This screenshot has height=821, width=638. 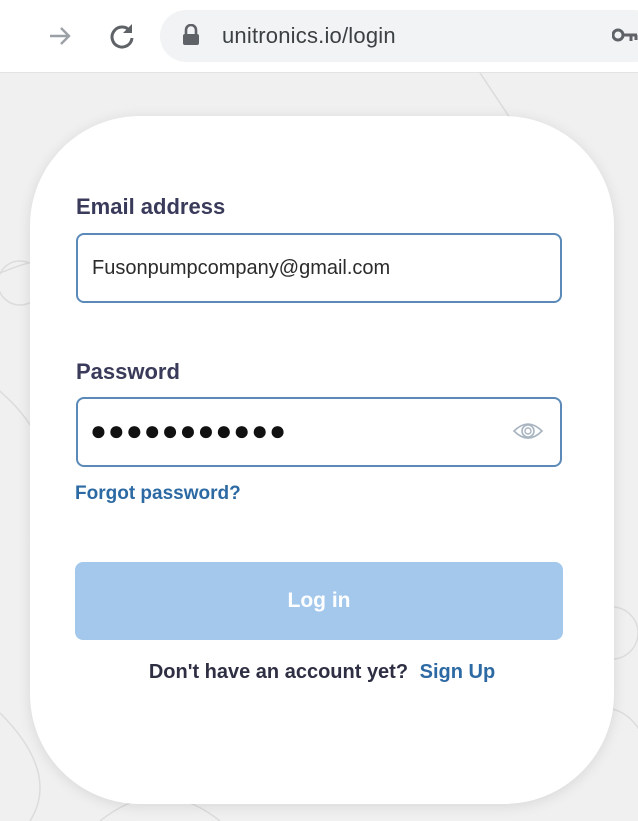 I want to click on reload-icon, so click(x=122, y=36).